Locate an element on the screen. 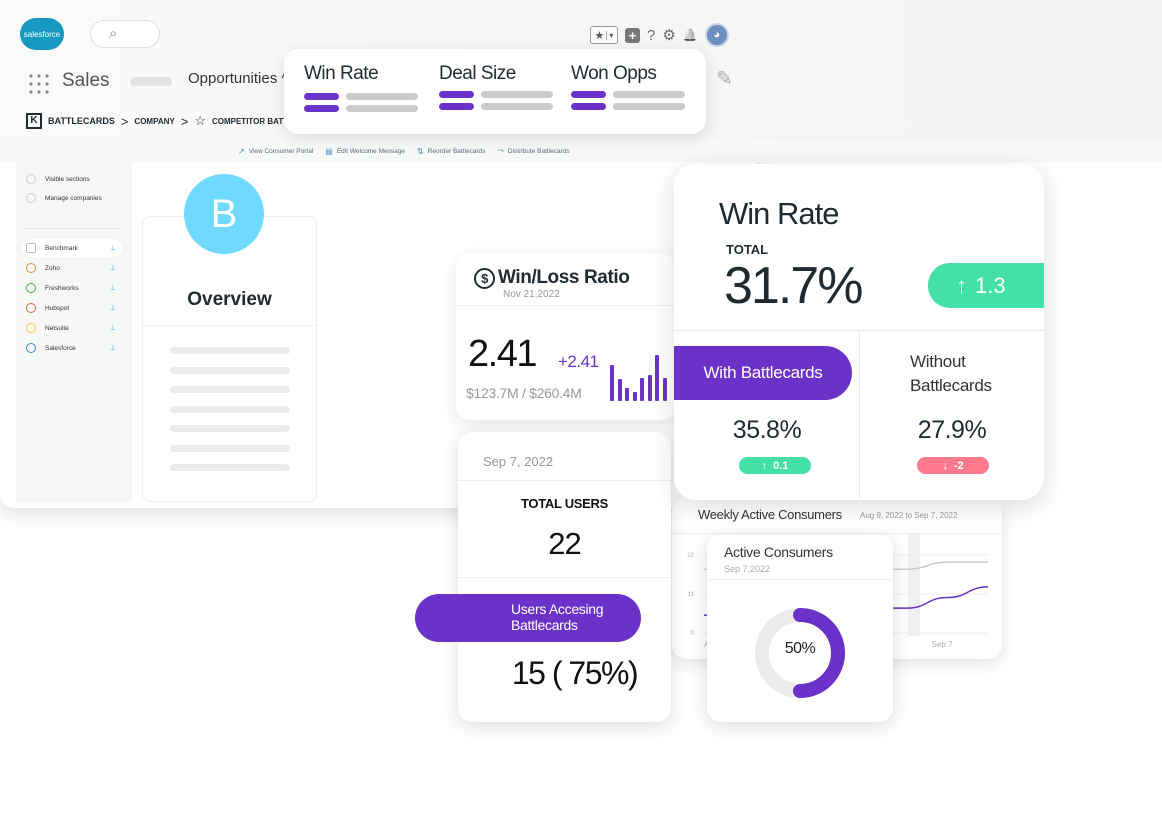 The height and width of the screenshot is (814, 1162). win-loss-value: 2.41 is located at coordinates (502, 354).